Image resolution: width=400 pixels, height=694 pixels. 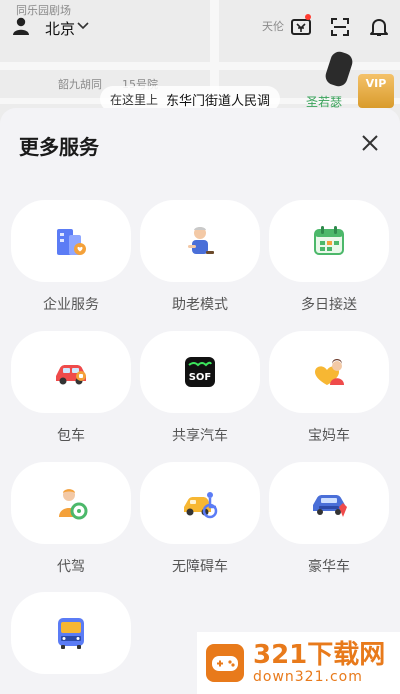 I want to click on designated-driver-icon, so click(x=73, y=504).